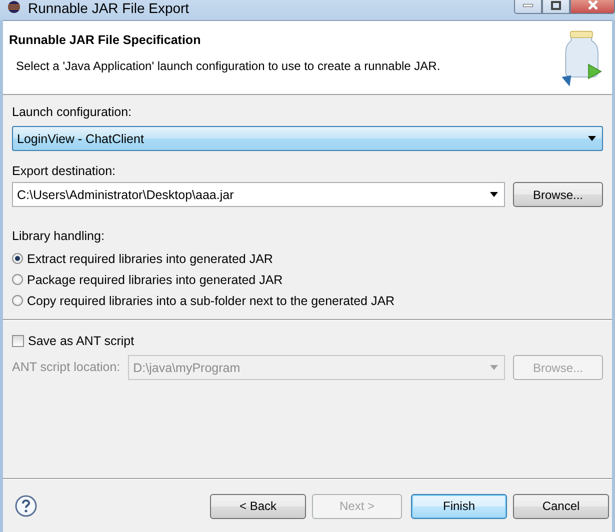 The height and width of the screenshot is (532, 615). What do you see at coordinates (228, 66) in the screenshot?
I see `page-description: Select a 'Java Application' launch configuration to use to create a runnable JAR.` at bounding box center [228, 66].